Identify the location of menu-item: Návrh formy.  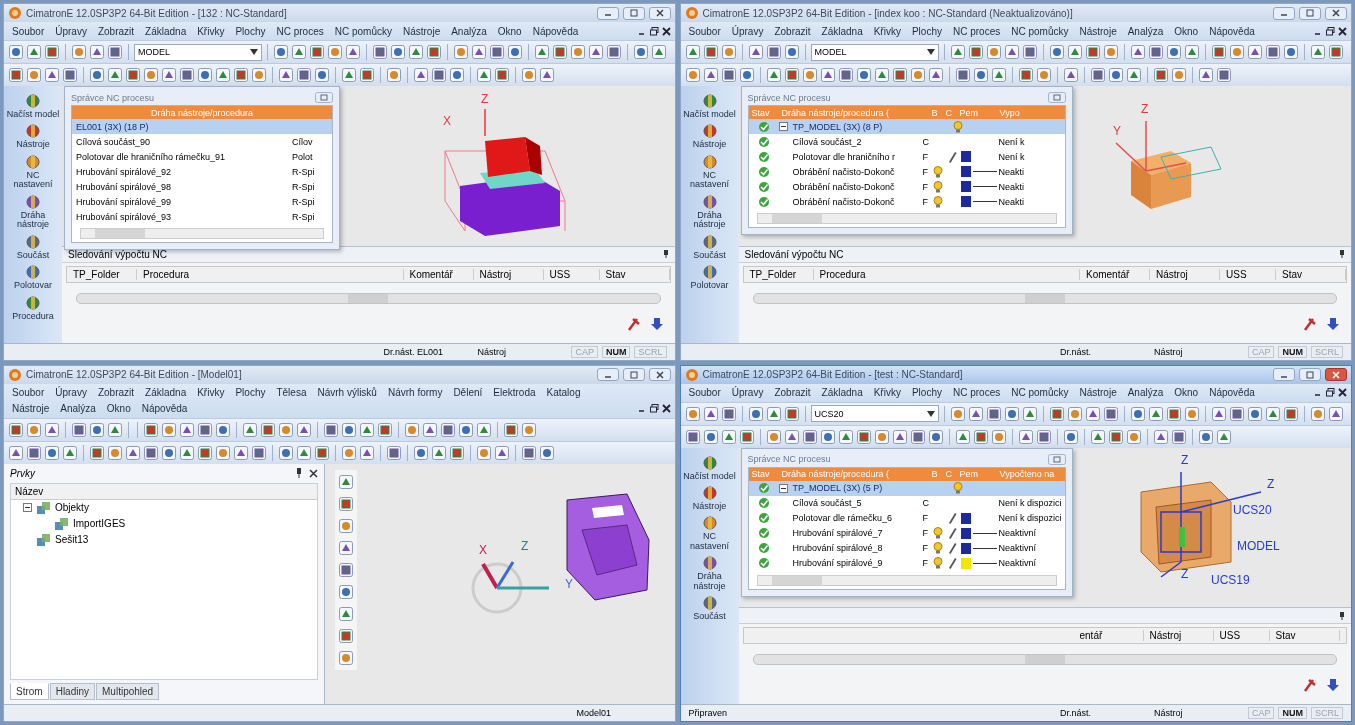
(415, 392).